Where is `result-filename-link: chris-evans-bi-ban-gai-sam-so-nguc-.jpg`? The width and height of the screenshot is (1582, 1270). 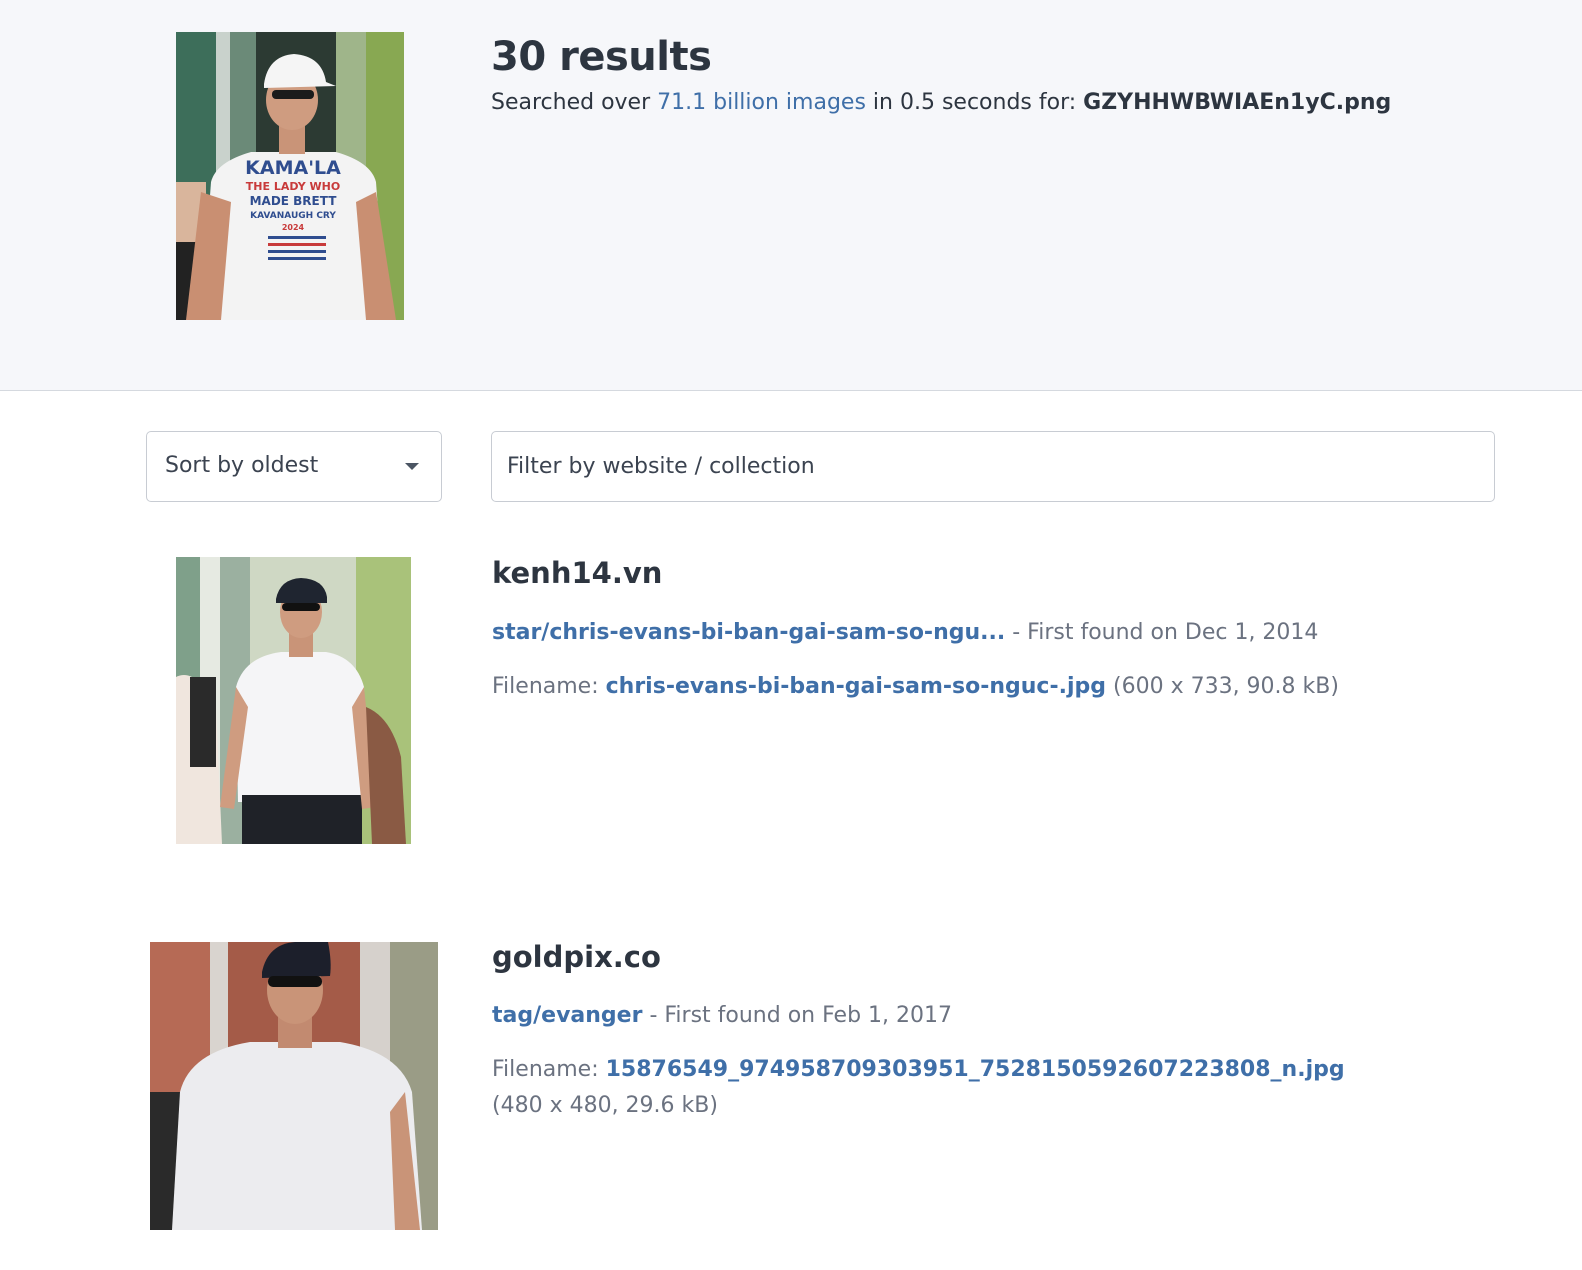 result-filename-link: chris-evans-bi-ban-gai-sam-so-nguc-.jpg is located at coordinates (856, 686).